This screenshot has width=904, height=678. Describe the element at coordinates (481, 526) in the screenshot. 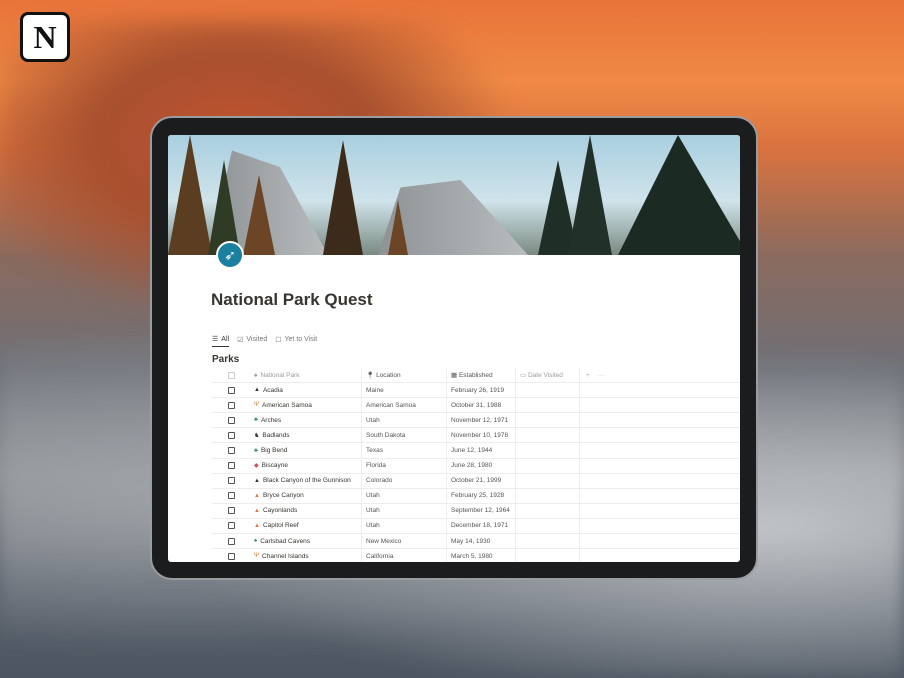

I see `established-cell: December 18, 1971` at that location.